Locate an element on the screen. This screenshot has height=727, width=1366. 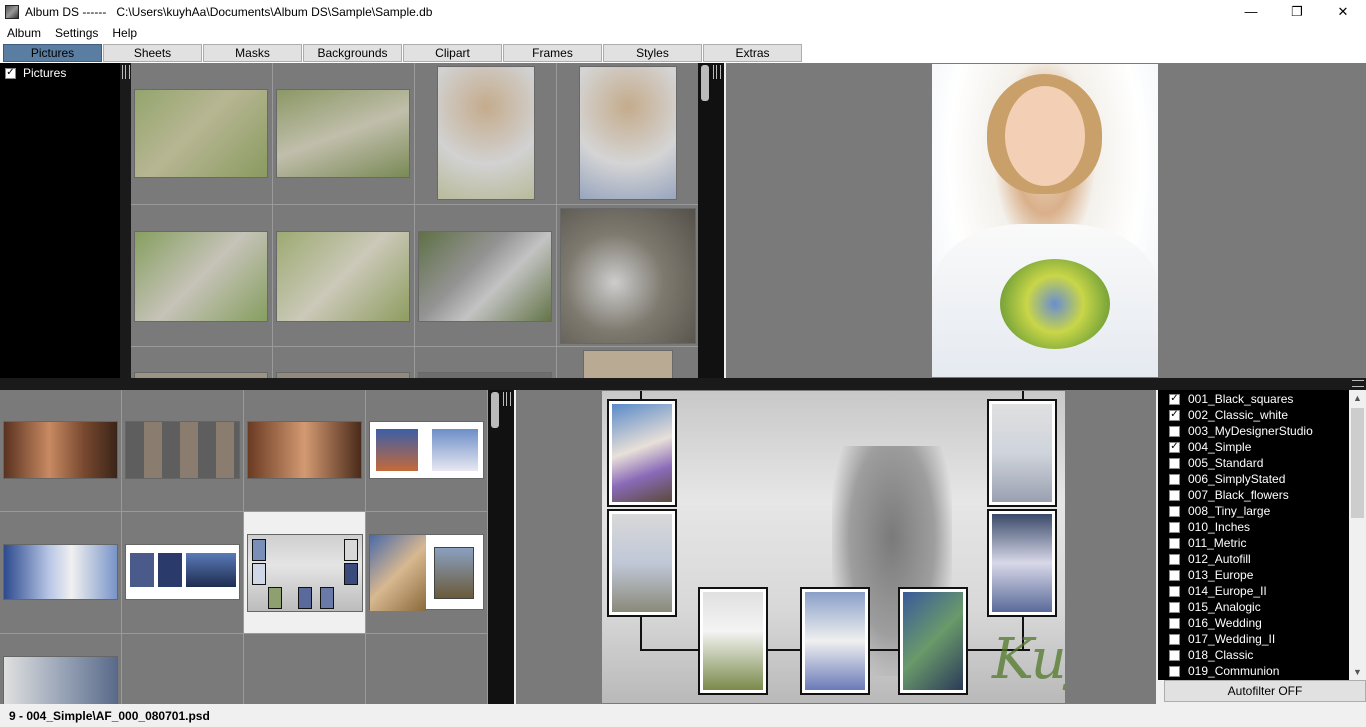
filter-item: 003_MyDesignerStudio is located at coordinates (1262, 431).